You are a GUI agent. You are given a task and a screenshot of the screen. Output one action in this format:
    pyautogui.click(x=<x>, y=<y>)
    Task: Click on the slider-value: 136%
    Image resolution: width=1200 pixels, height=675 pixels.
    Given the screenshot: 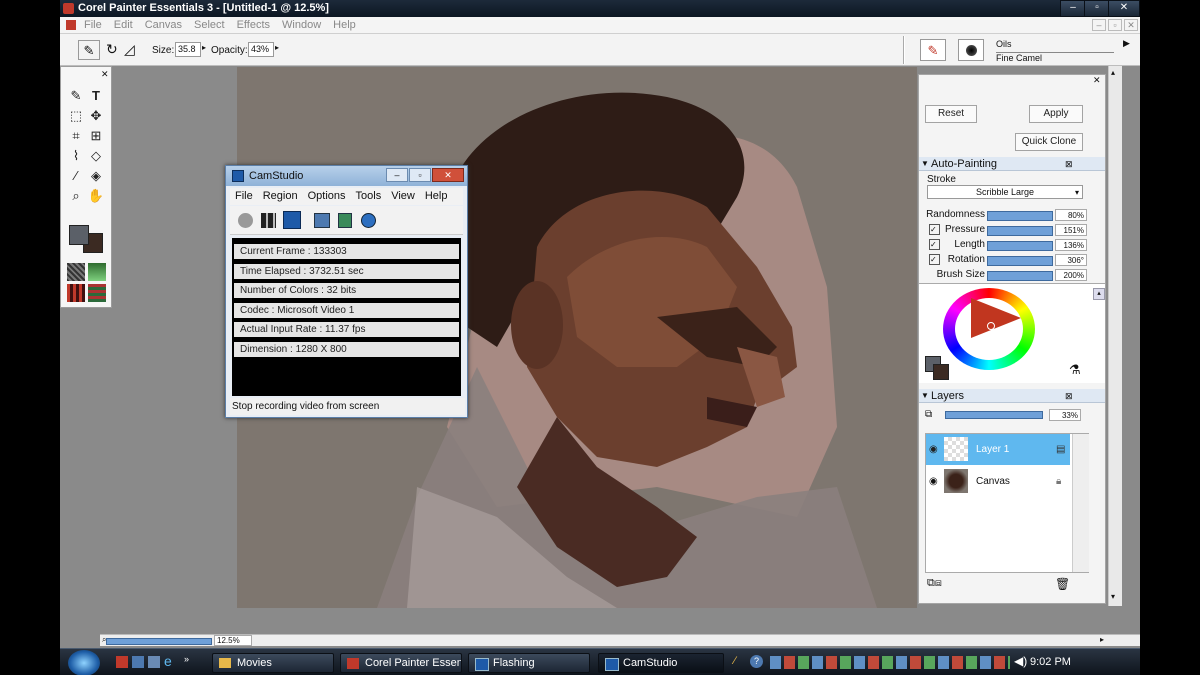 What is the action you would take?
    pyautogui.click(x=1071, y=245)
    